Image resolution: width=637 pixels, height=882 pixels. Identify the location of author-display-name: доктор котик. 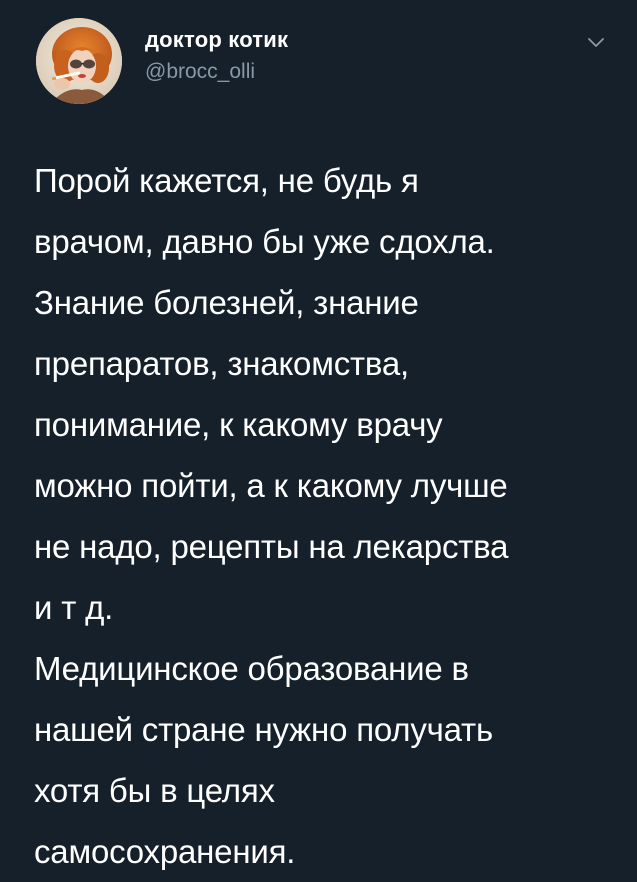
(216, 40).